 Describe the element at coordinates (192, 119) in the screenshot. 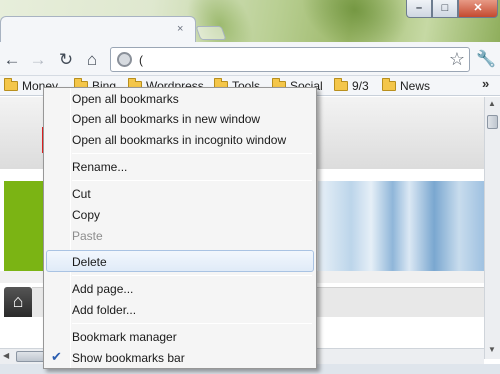

I see `menu-item-open-all-new-window: Open all bookmarks in new window` at that location.